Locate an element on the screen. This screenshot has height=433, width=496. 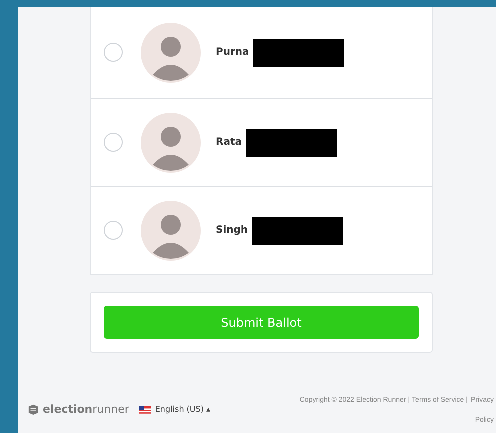
language-selector: English (US) ▴ is located at coordinates (183, 409).